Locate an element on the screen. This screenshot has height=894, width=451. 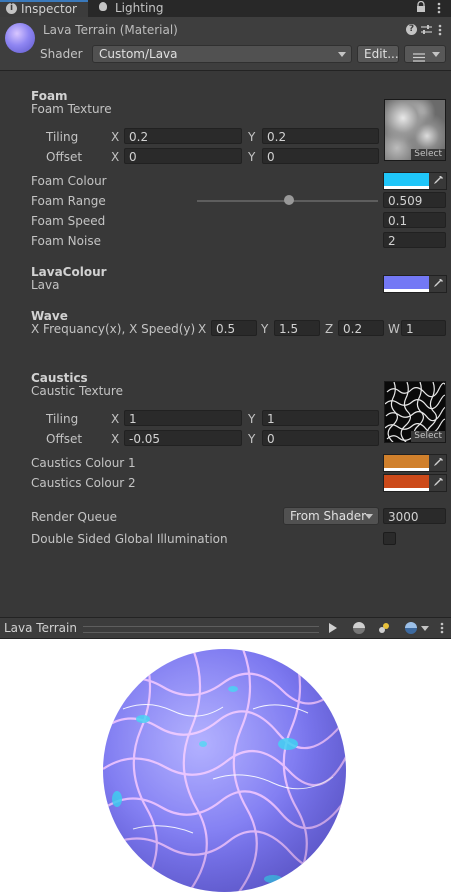
wave-x-axis: X is located at coordinates (202, 329).